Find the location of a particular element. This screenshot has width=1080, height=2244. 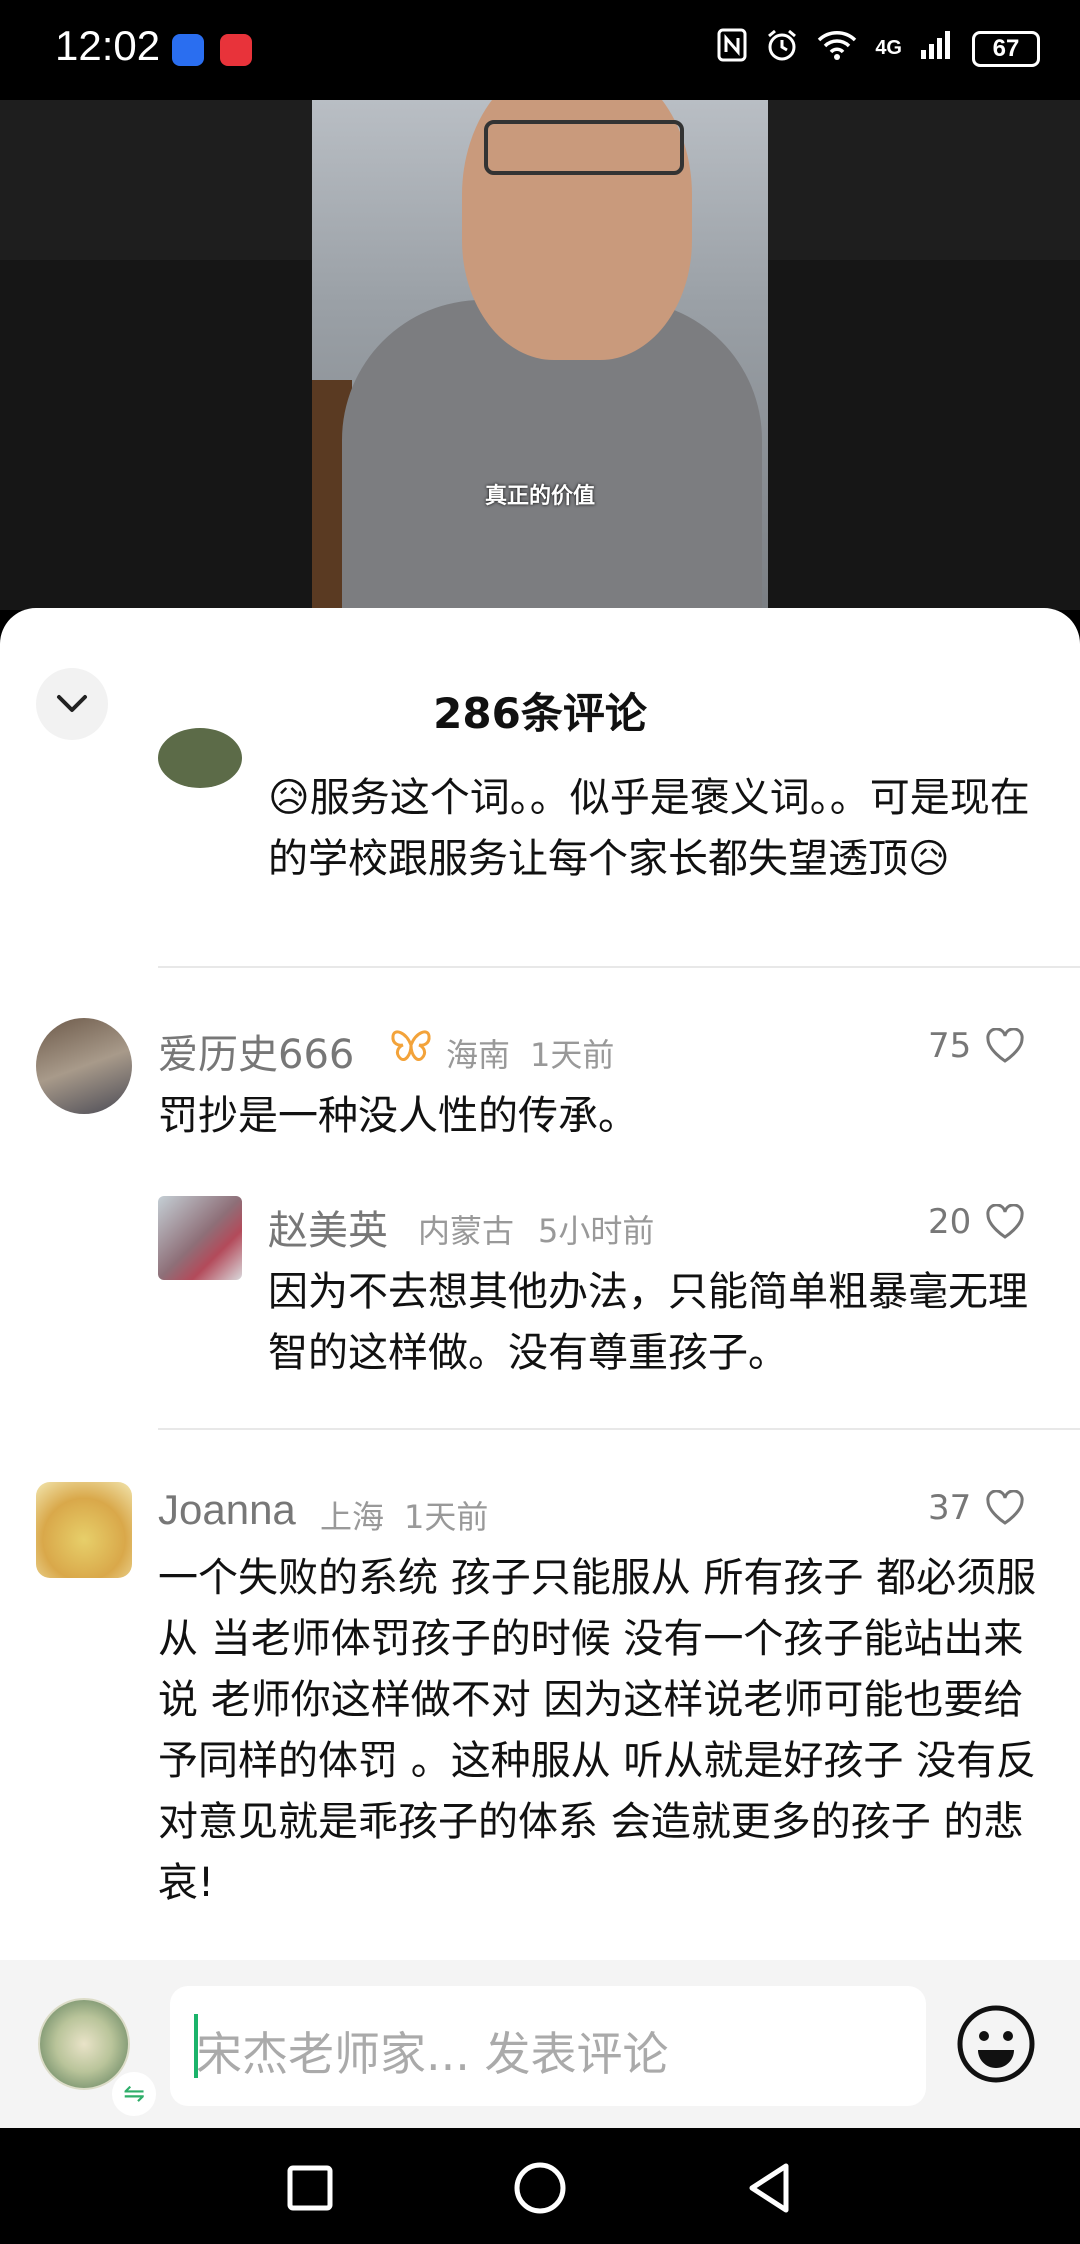

butterfly-icon is located at coordinates (411, 1047).